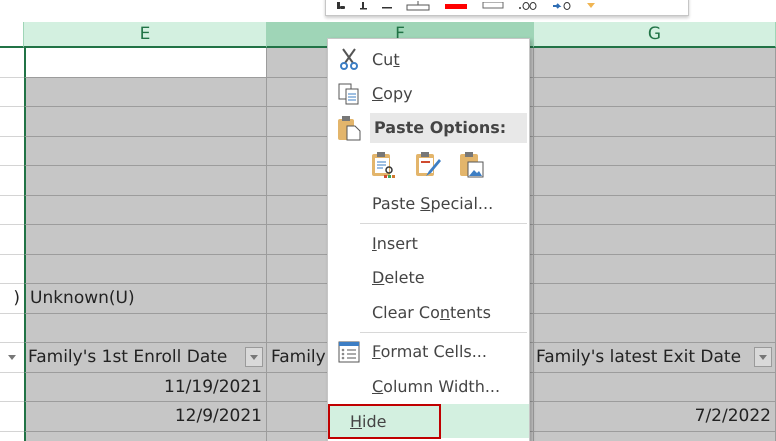  I want to click on menu-item: Insert, so click(428, 243).